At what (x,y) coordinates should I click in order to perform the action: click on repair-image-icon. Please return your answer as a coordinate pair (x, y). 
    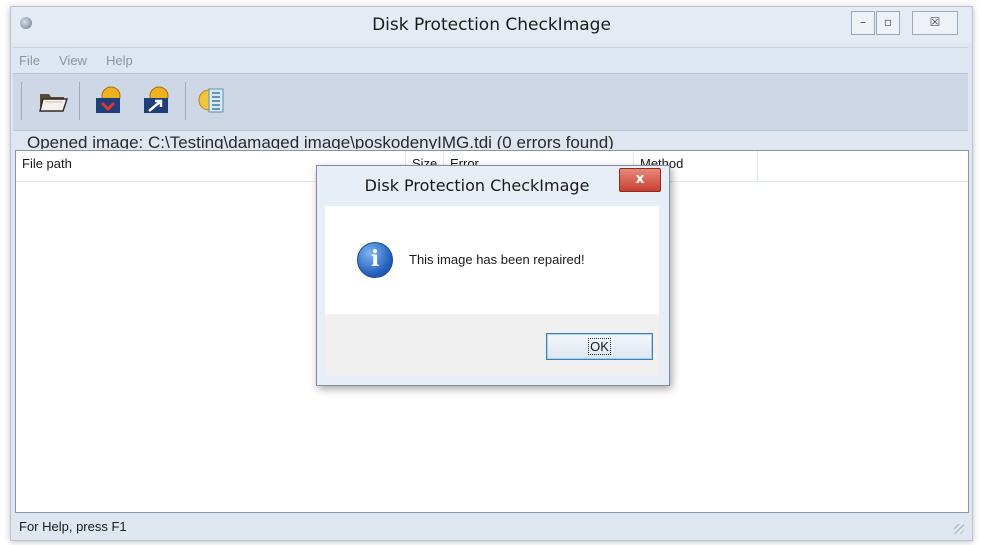
    Looking at the image, I should click on (157, 100).